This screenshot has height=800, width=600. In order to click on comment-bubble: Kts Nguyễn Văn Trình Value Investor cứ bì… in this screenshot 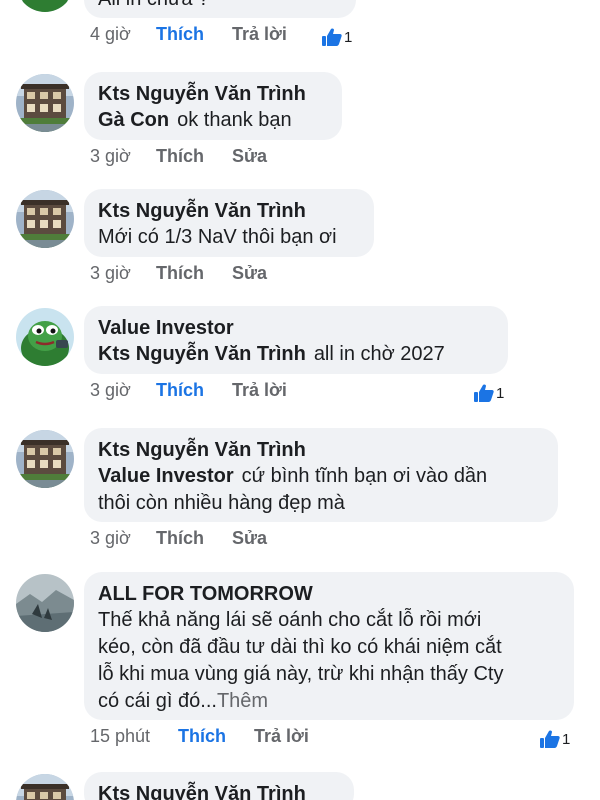, I will do `click(321, 475)`.